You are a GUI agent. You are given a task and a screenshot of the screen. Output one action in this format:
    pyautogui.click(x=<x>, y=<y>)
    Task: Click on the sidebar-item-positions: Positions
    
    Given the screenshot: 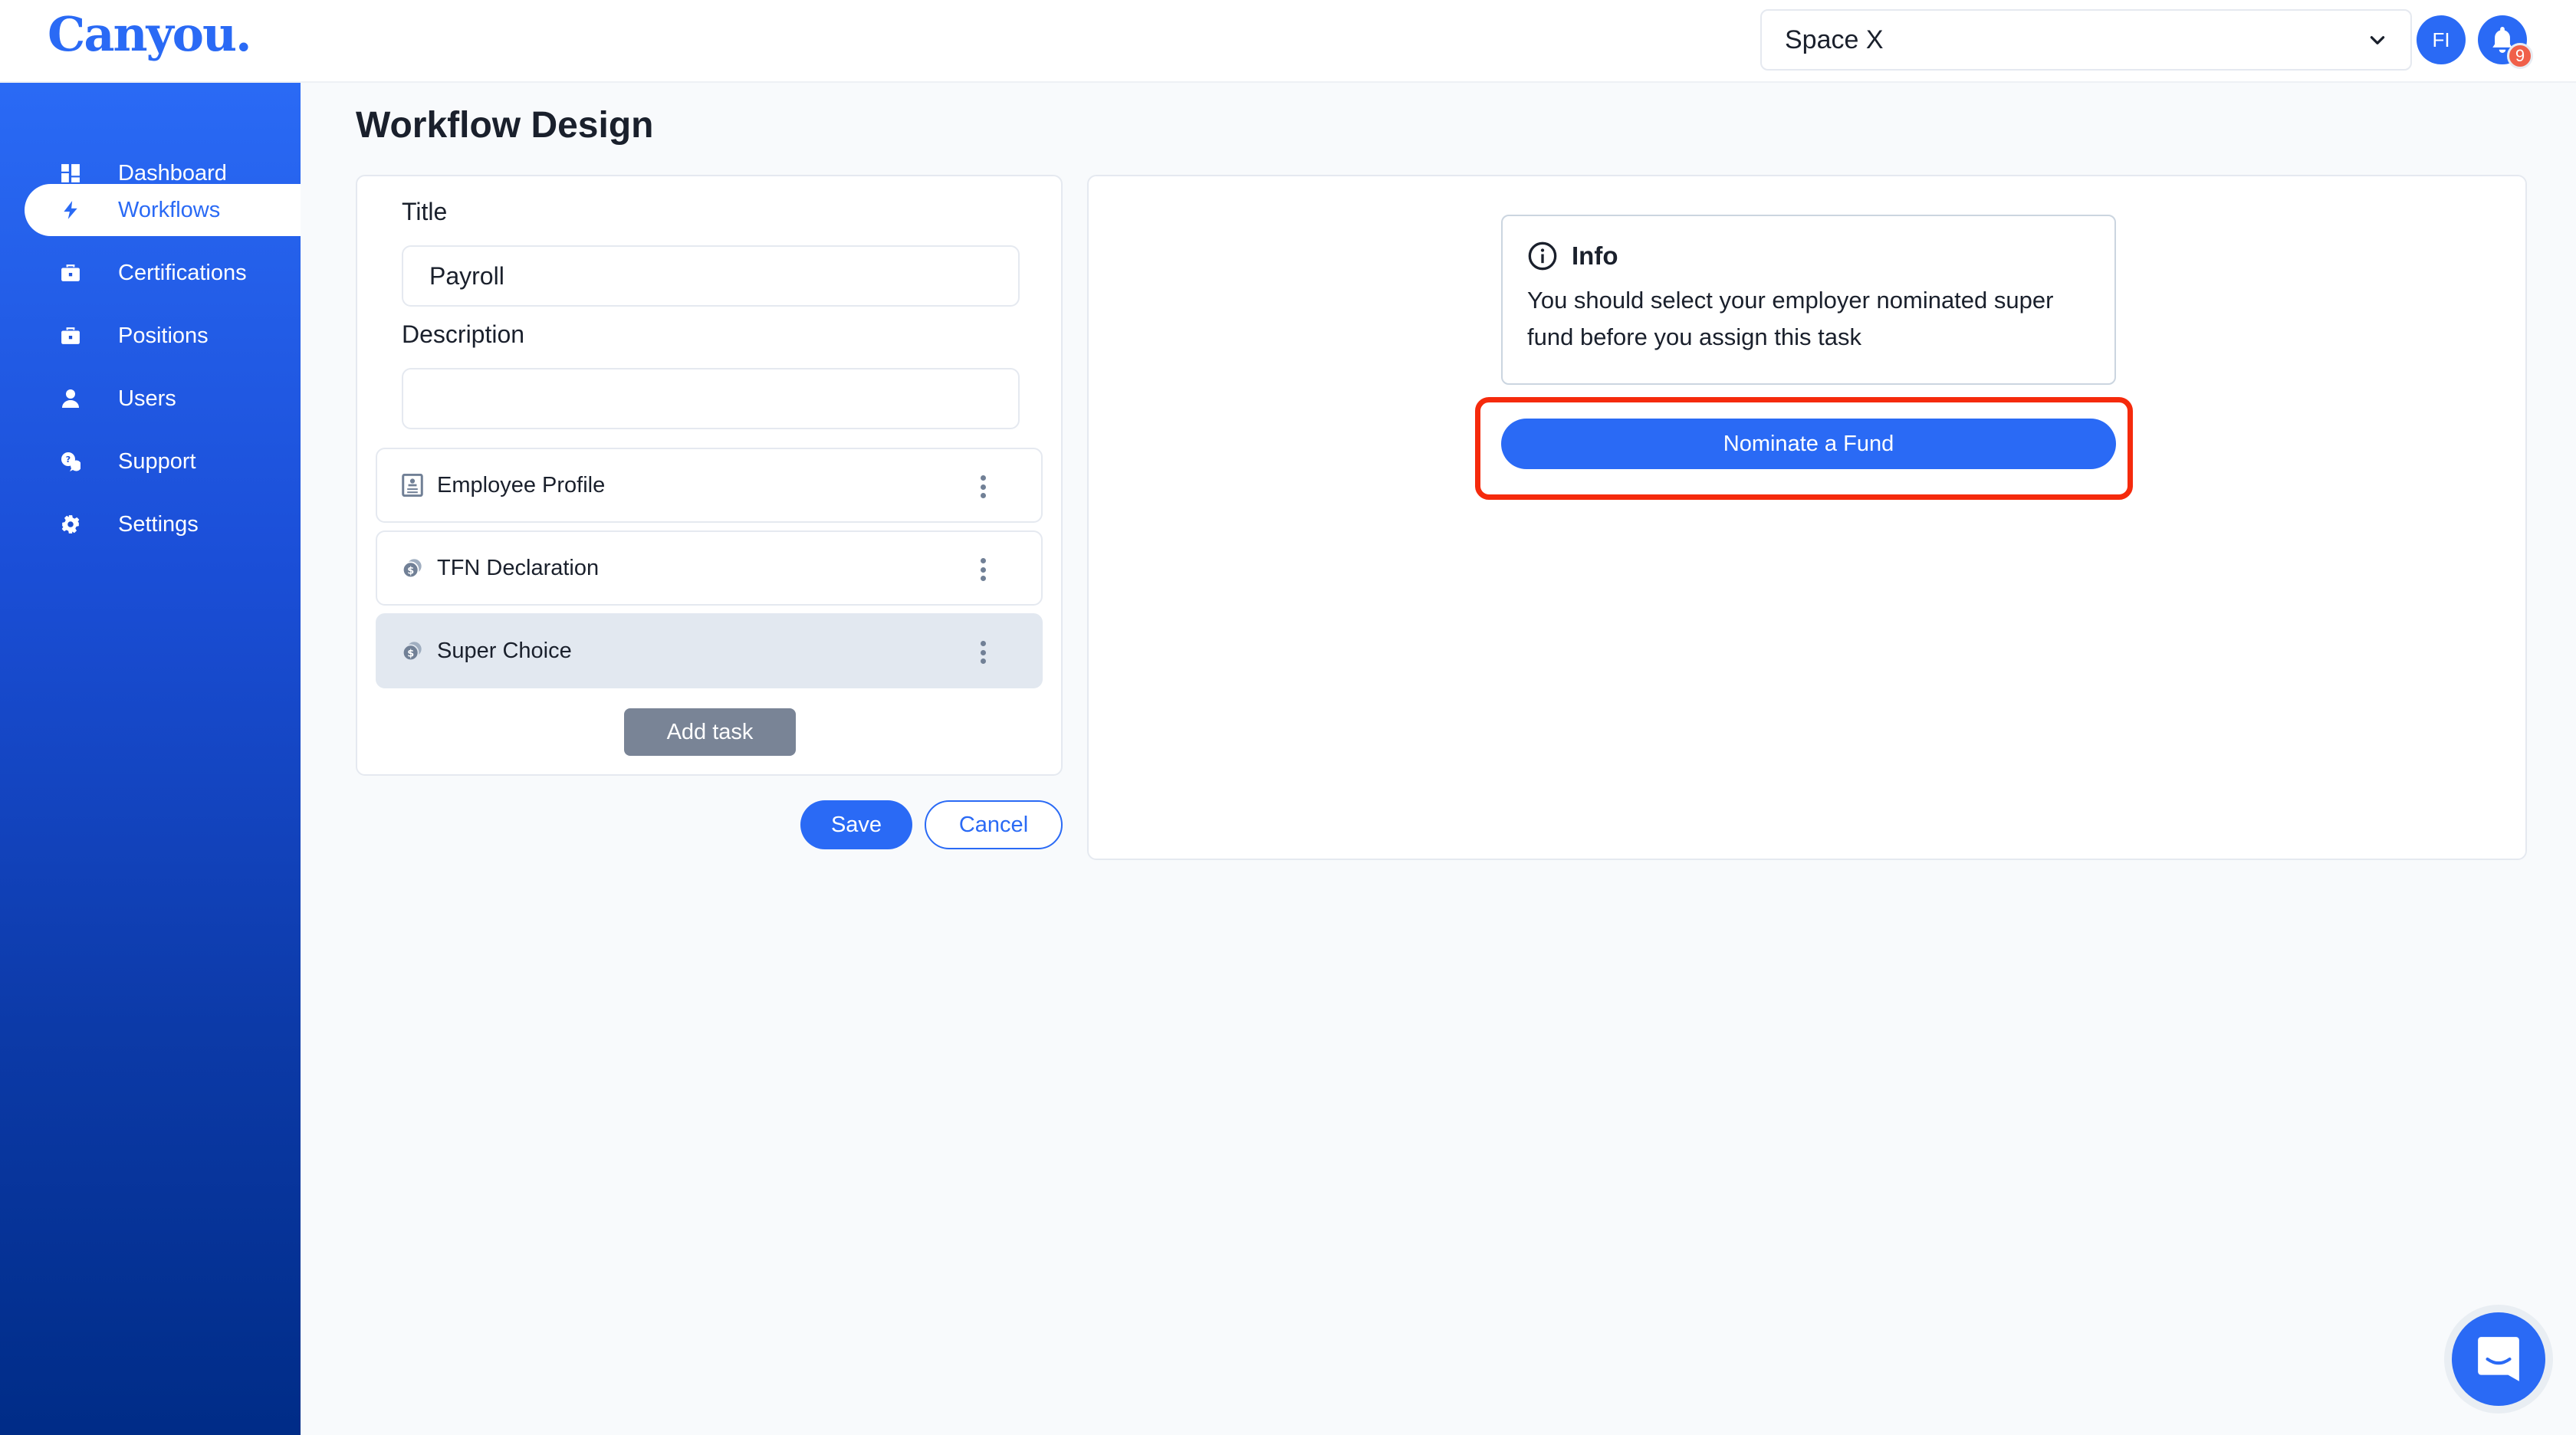 What is the action you would take?
    pyautogui.click(x=163, y=336)
    